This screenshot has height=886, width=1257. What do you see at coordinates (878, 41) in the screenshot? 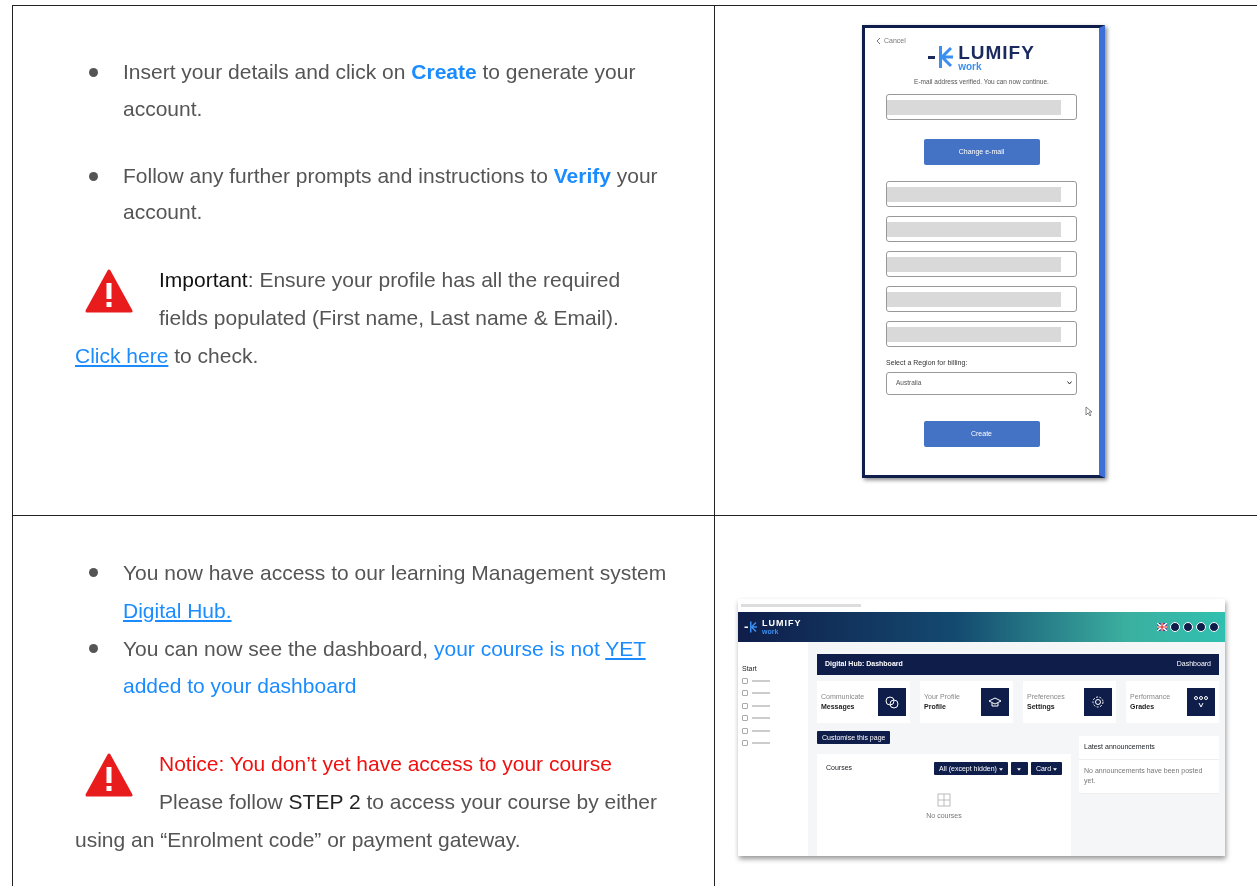
I see `chevron-icon` at bounding box center [878, 41].